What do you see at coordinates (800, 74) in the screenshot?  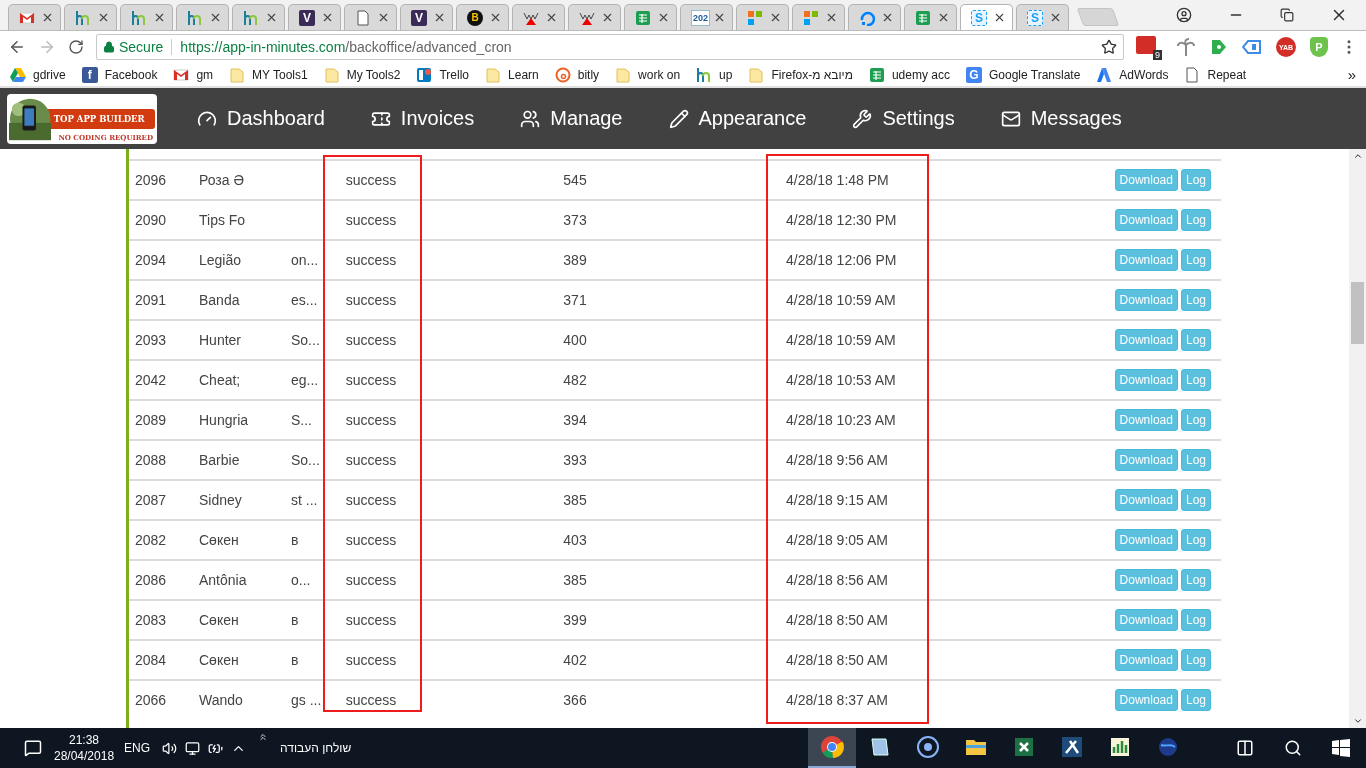 I see `bookmark-link: Firefox-מיובא מ` at bounding box center [800, 74].